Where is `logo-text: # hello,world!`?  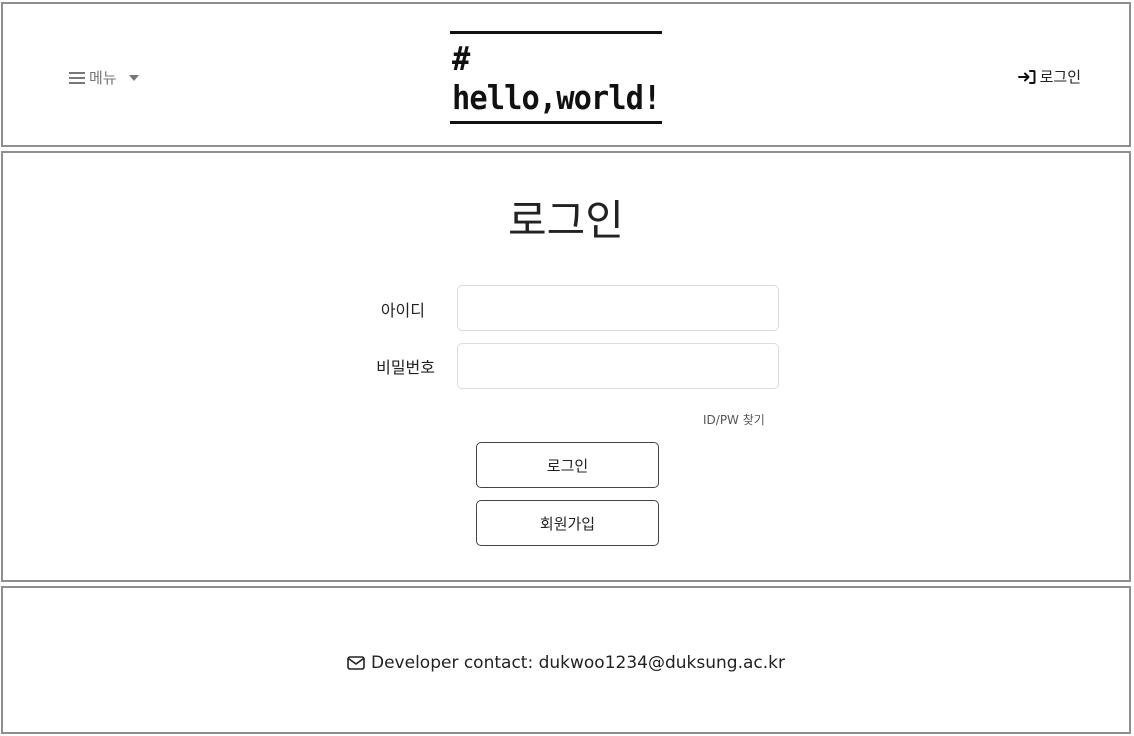 logo-text: # hello,world! is located at coordinates (556, 77).